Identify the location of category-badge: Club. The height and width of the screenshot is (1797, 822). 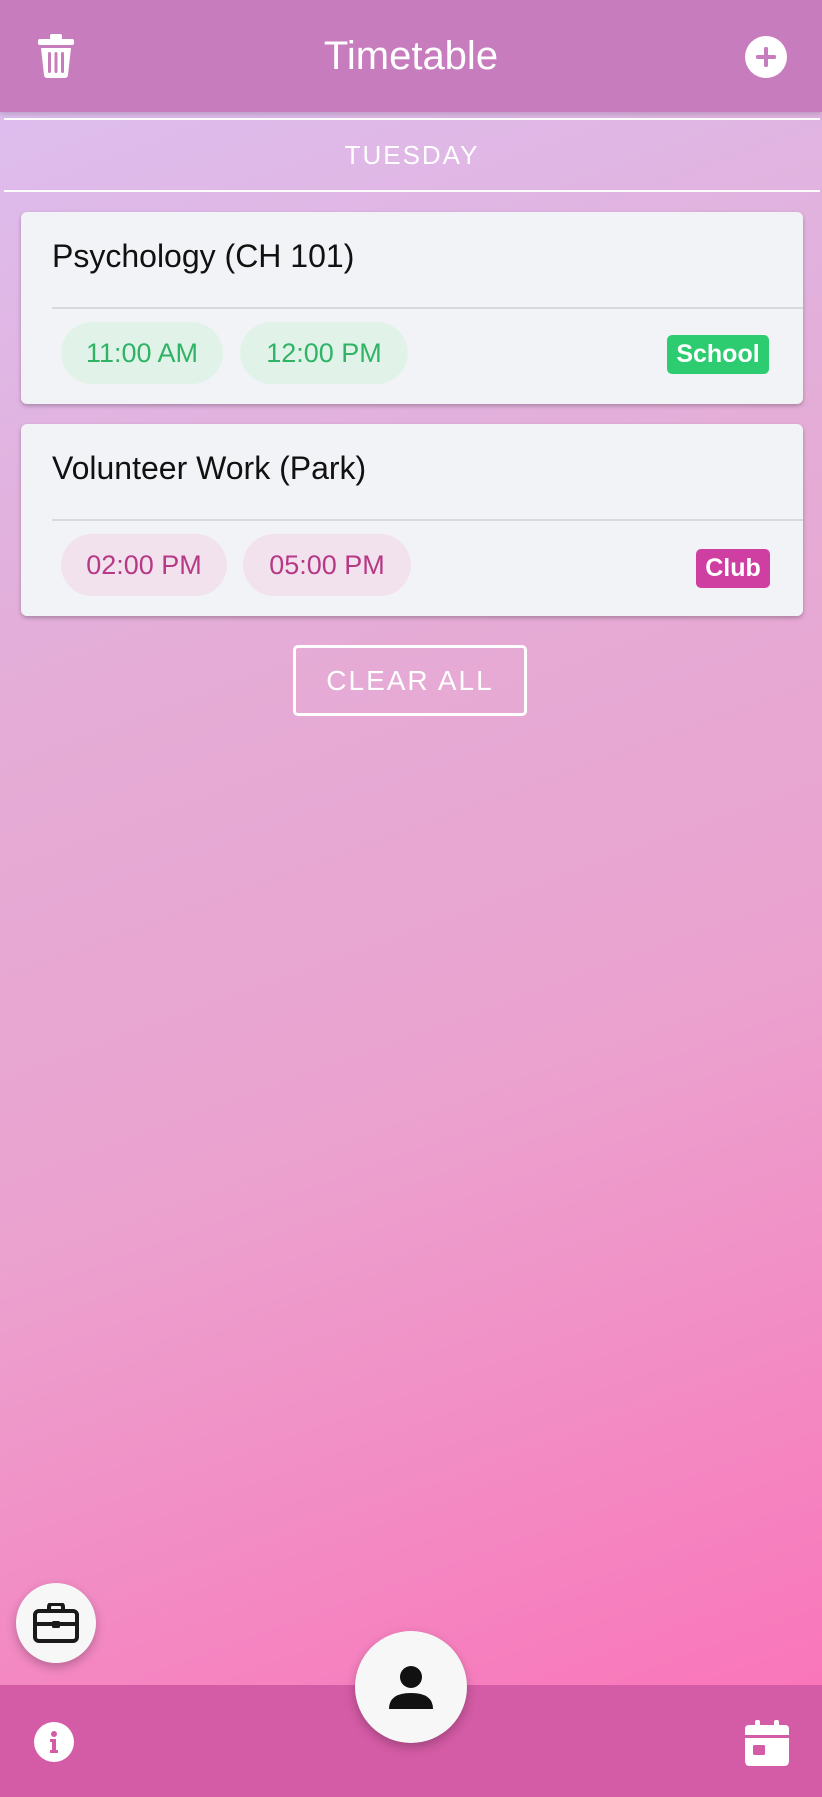
(733, 568).